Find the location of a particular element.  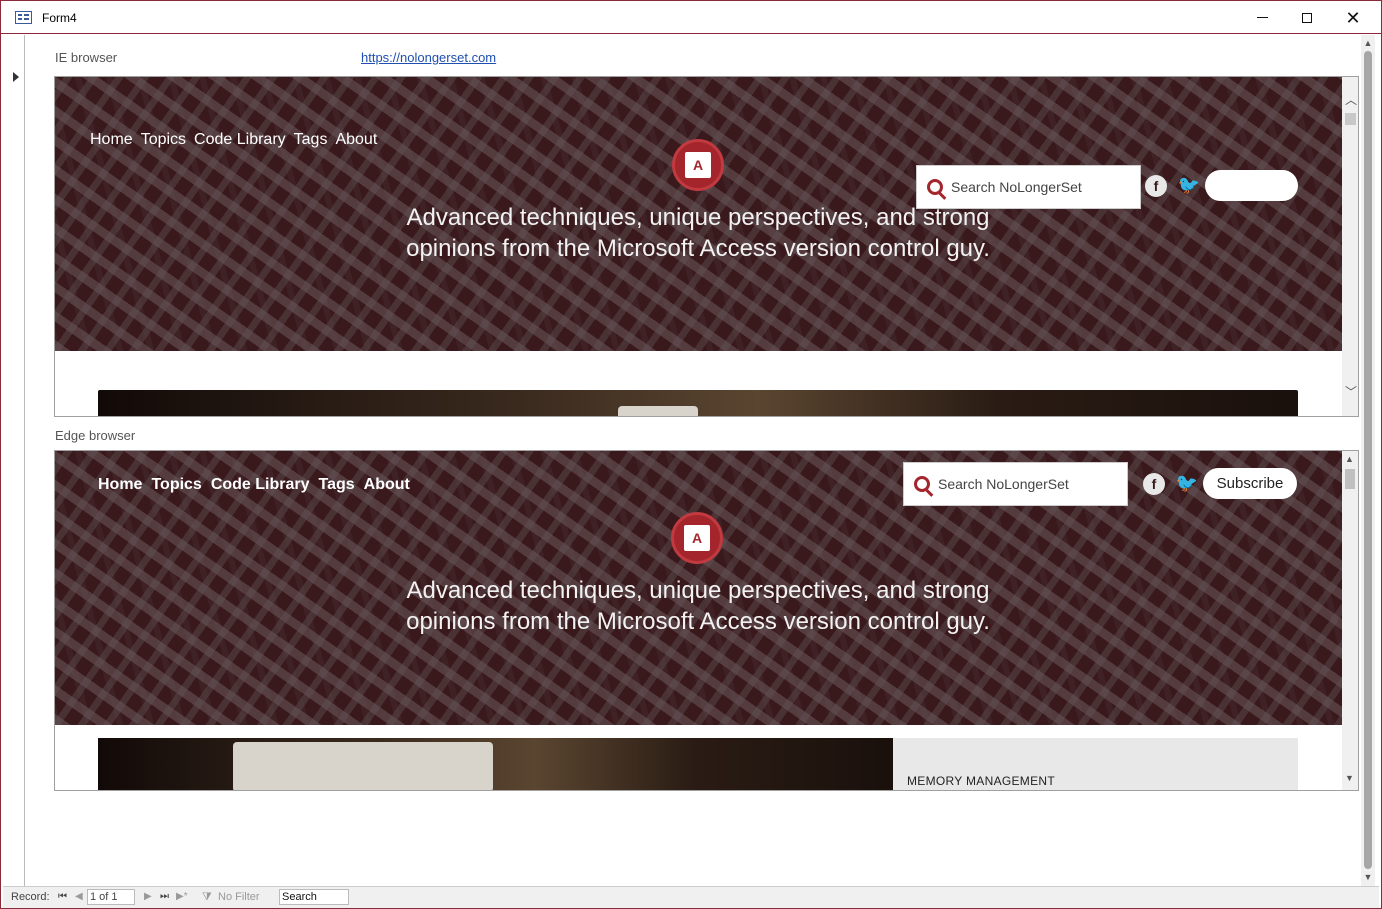

form-vertical-scrollbar: ▲ ▼ is located at coordinates (1368, 460).